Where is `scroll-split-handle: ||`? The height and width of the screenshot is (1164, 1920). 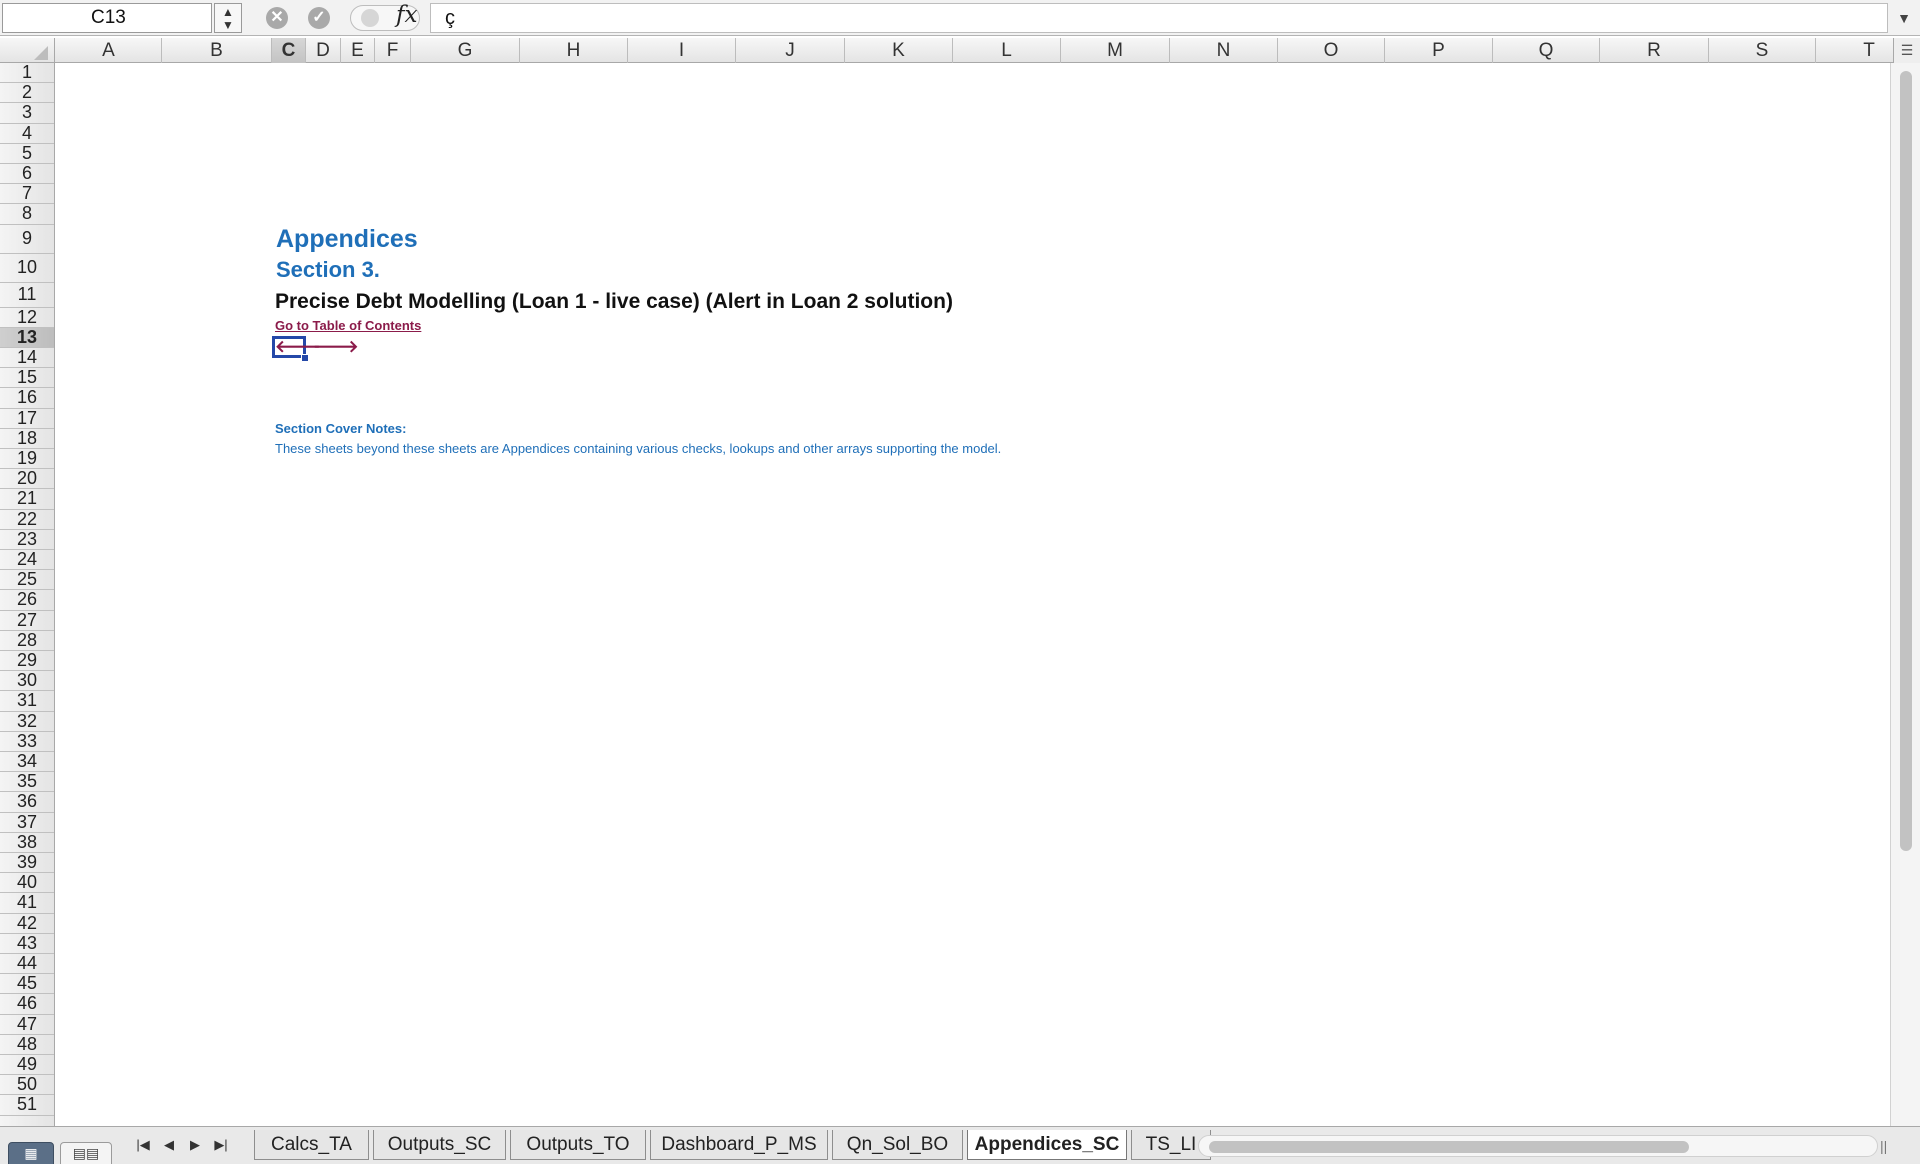 scroll-split-handle: || is located at coordinates (1885, 1146).